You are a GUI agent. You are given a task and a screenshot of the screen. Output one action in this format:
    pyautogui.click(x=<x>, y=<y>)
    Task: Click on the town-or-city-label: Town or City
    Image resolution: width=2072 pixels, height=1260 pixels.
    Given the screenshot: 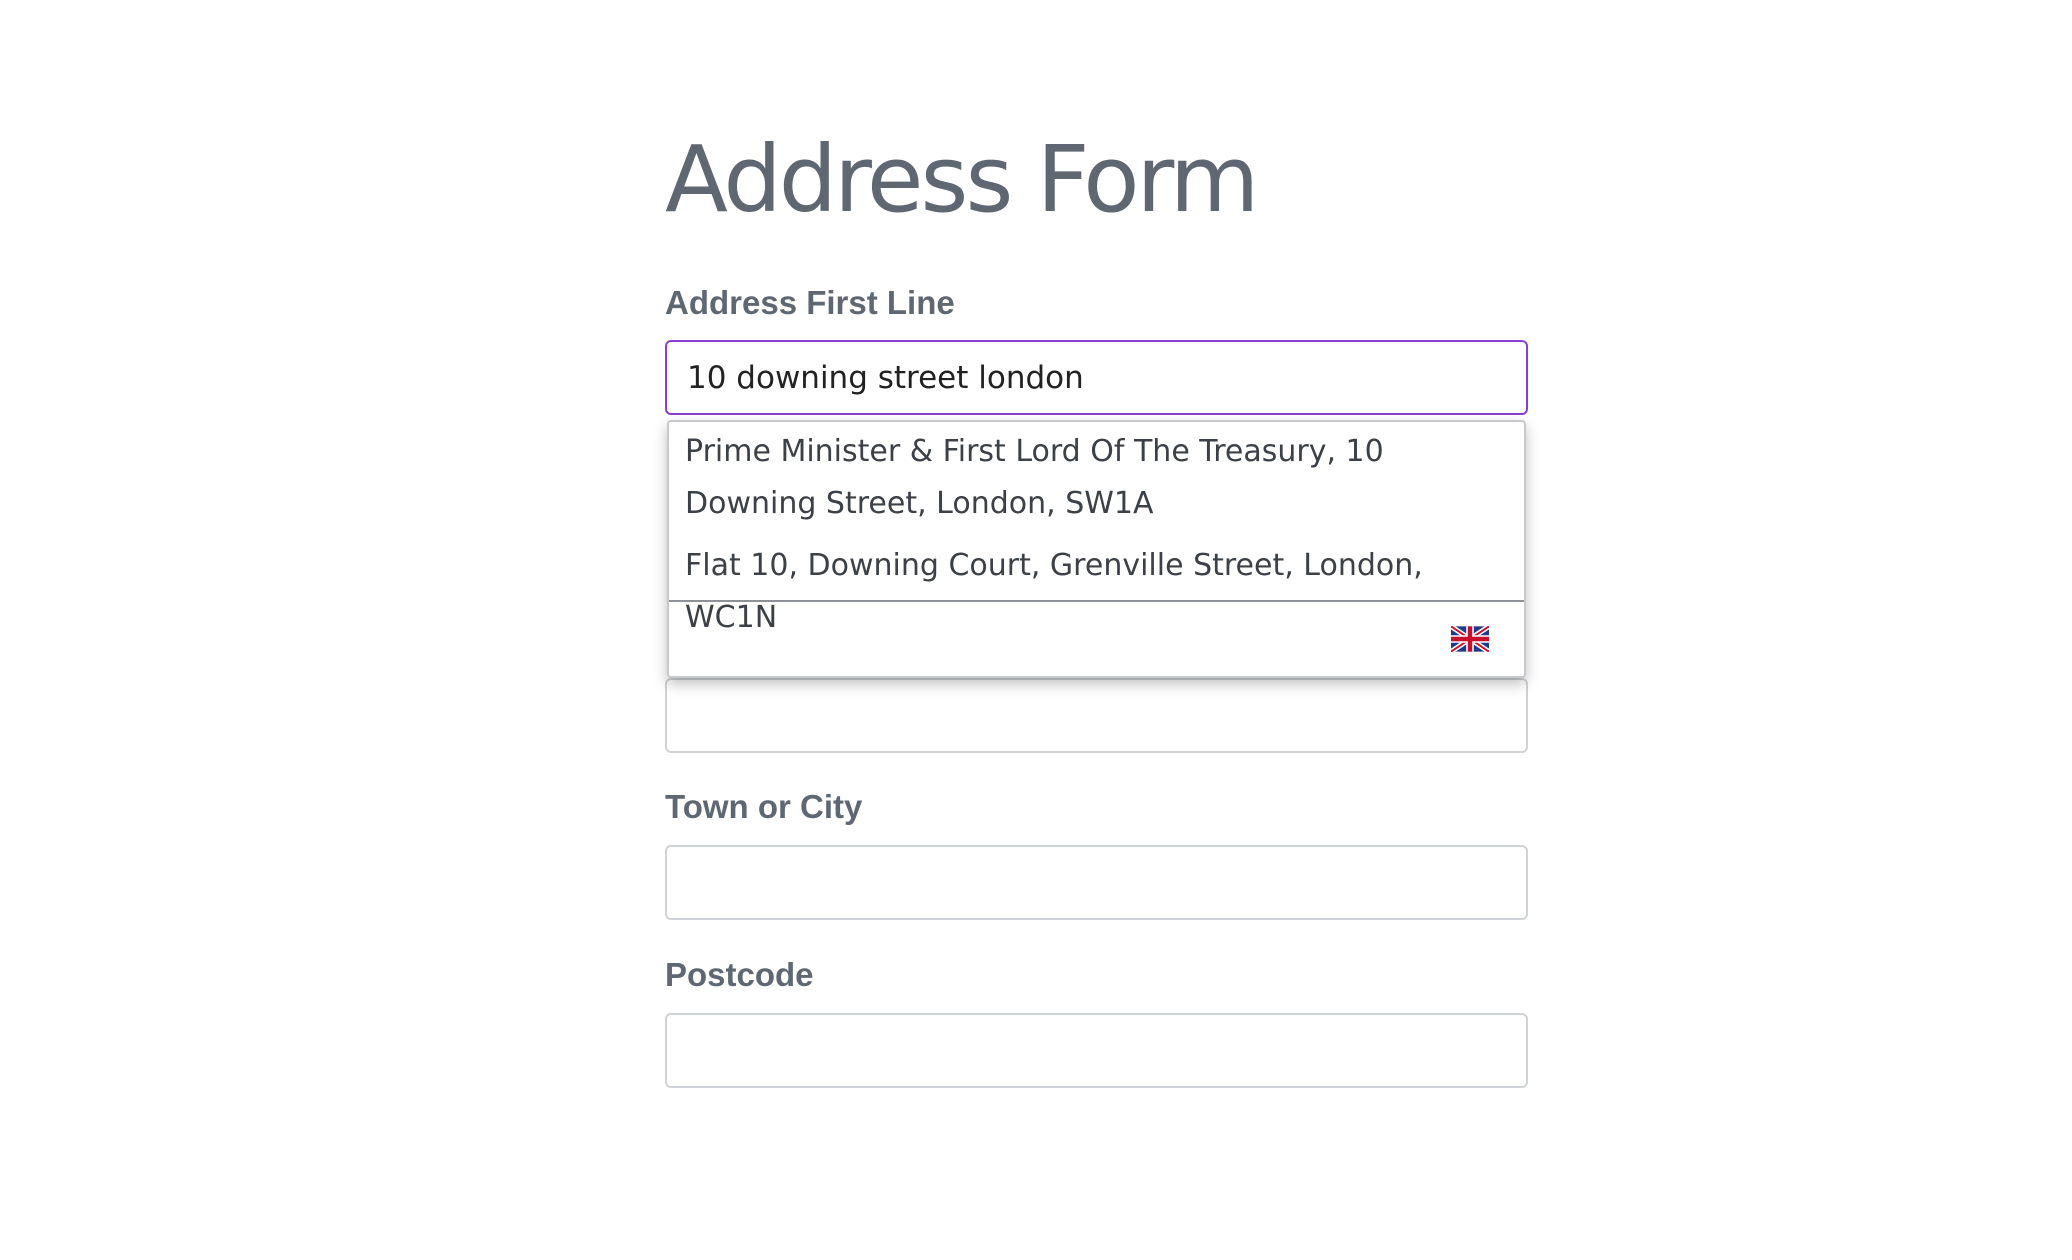 What is the action you would take?
    pyautogui.click(x=764, y=806)
    